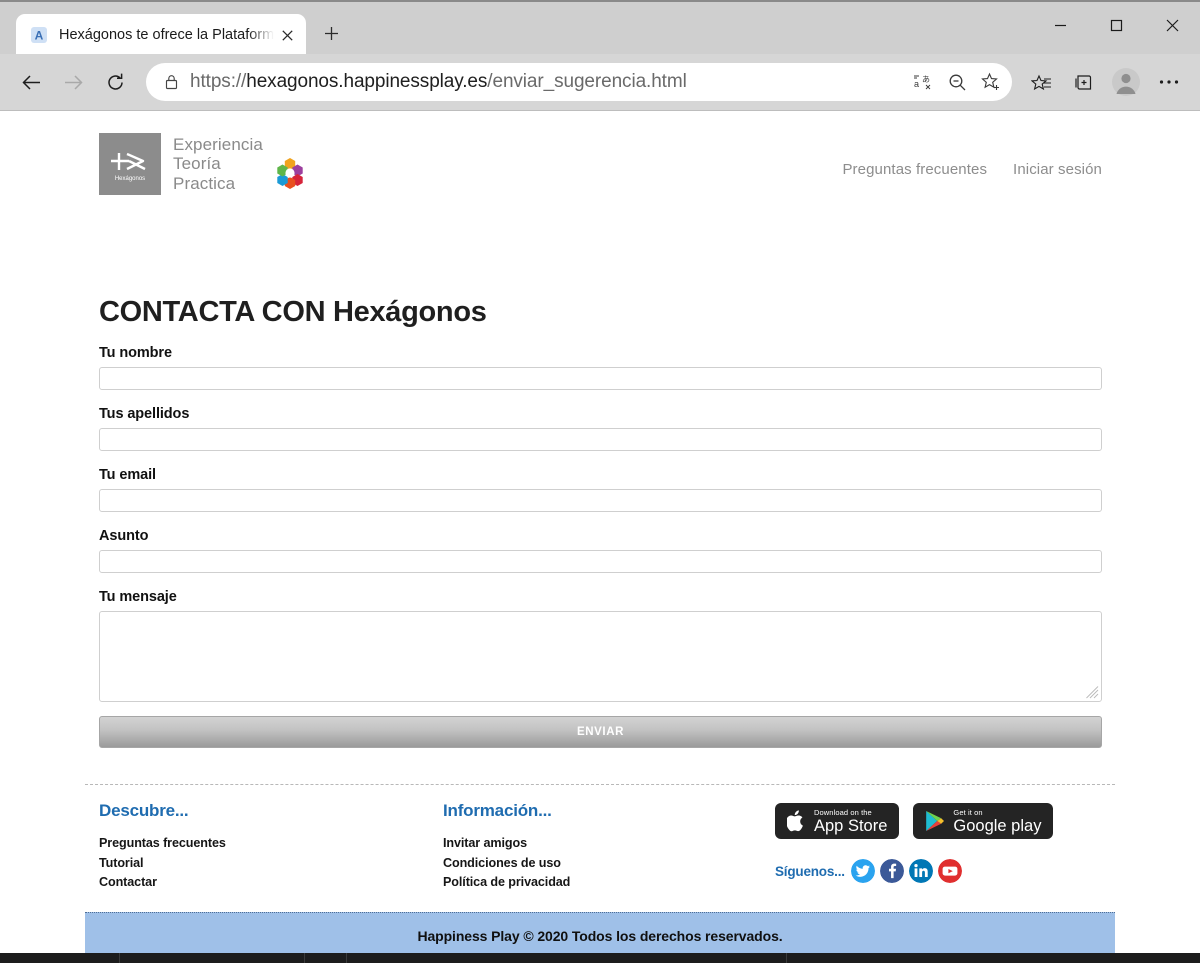 Image resolution: width=1200 pixels, height=963 pixels. Describe the element at coordinates (1060, 25) in the screenshot. I see `minimize-button` at that location.